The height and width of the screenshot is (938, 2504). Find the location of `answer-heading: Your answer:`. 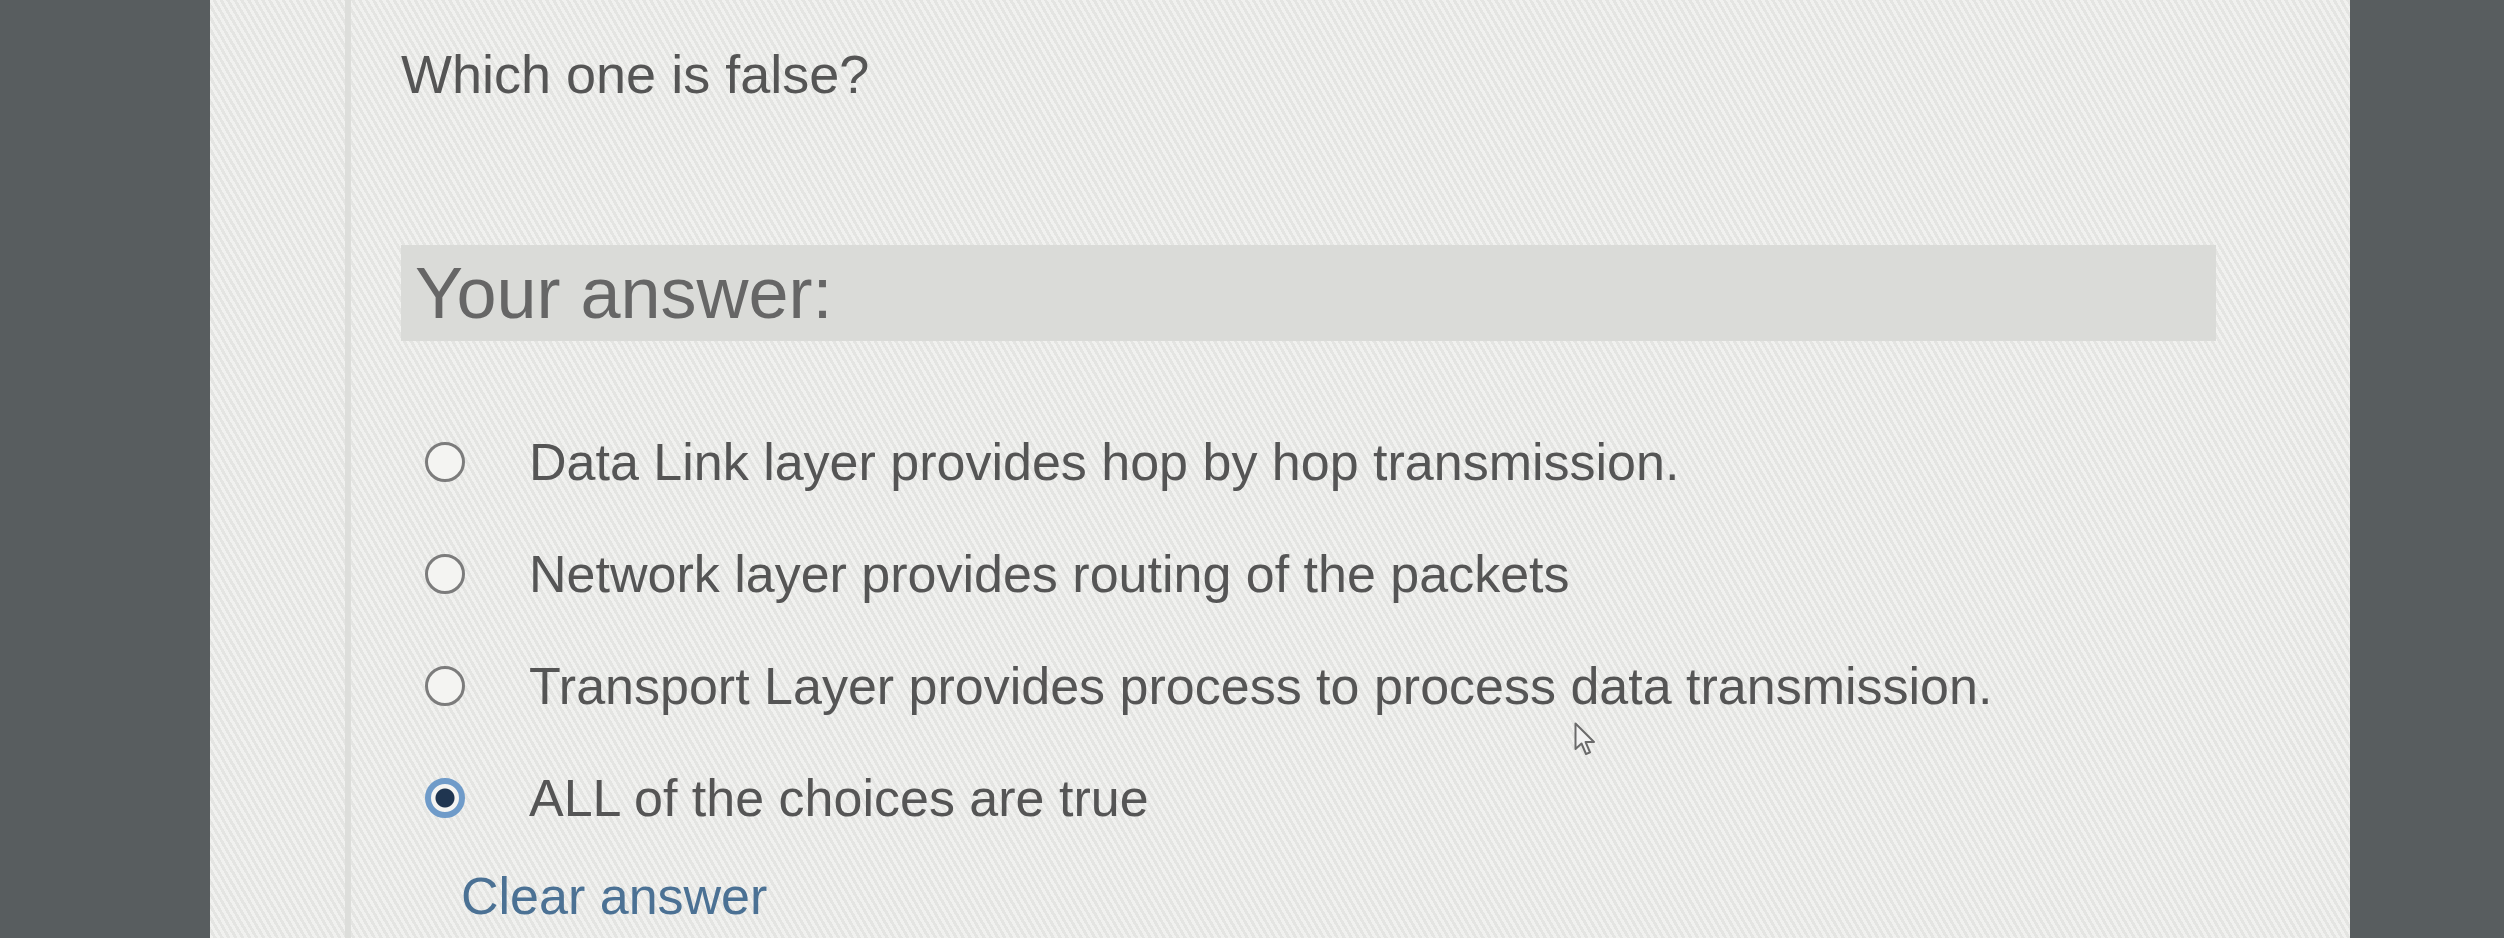

answer-heading: Your answer: is located at coordinates (1308, 292).